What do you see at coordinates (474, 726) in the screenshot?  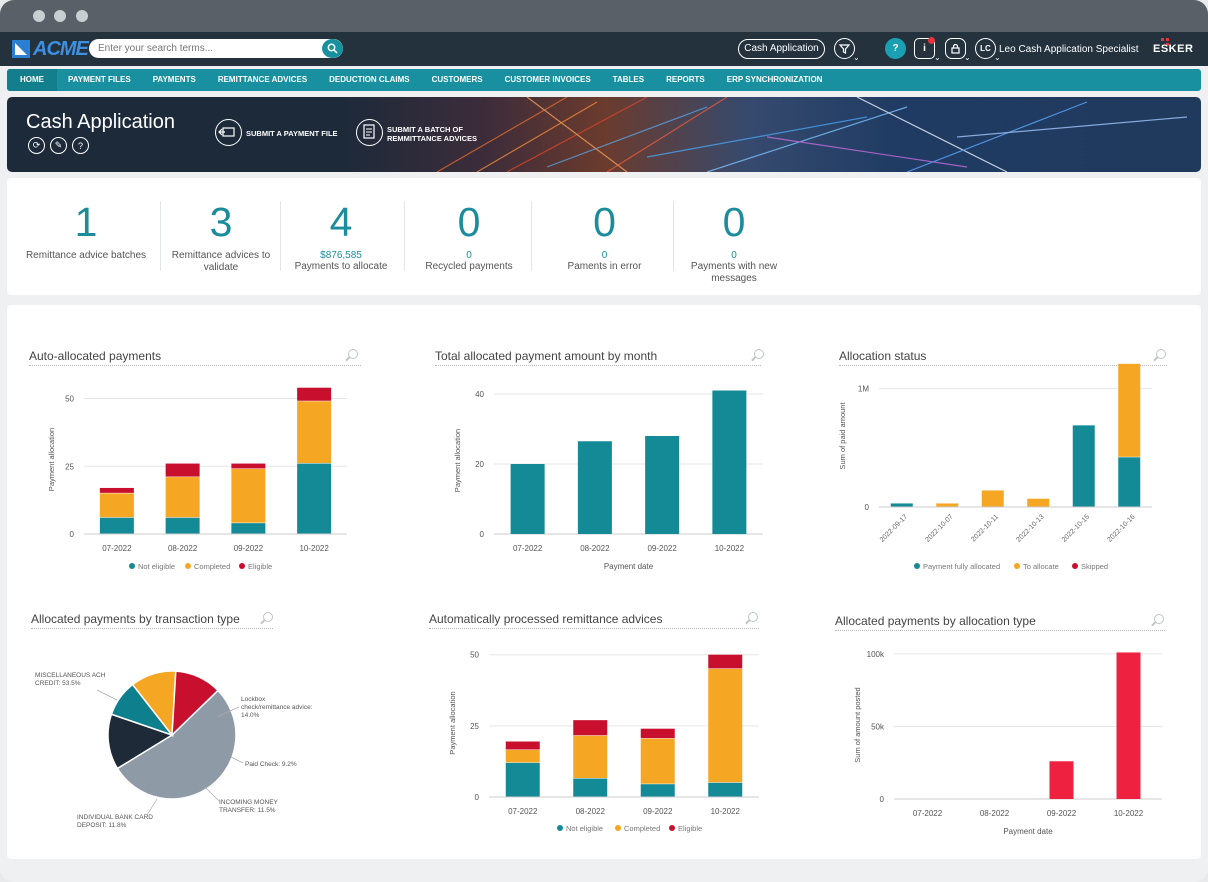 I see `y-tick-label: 25` at bounding box center [474, 726].